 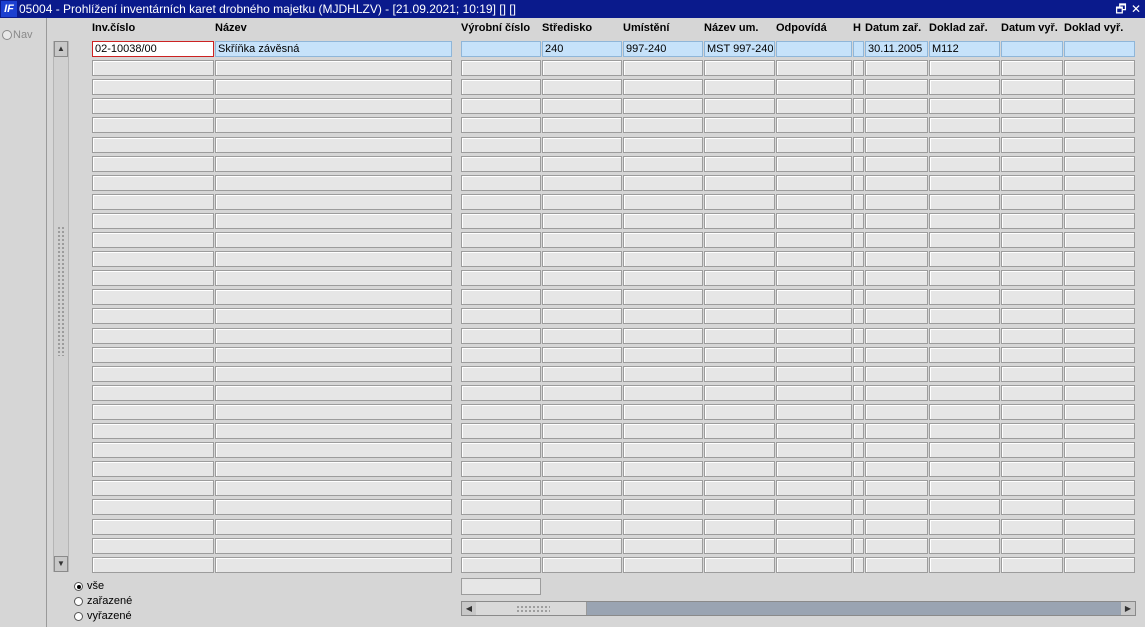 I want to click on cell-datum-zar: 30.11.2005, so click(x=896, y=49).